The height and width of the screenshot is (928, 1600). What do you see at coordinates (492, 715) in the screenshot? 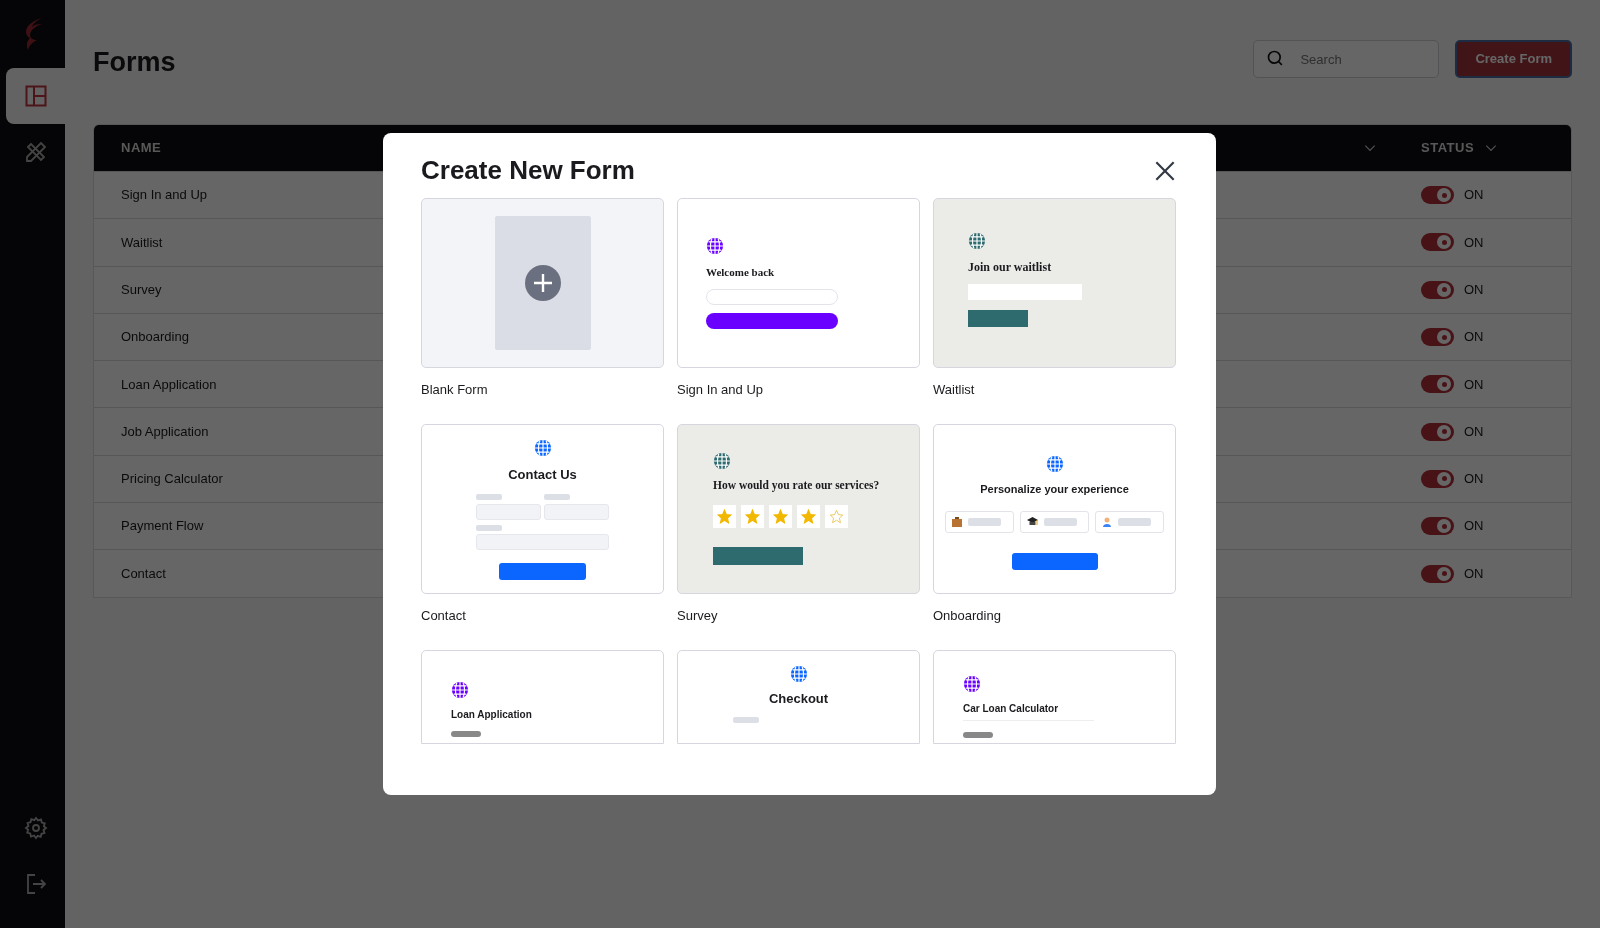
I see `preview-heading: Loan Application` at bounding box center [492, 715].